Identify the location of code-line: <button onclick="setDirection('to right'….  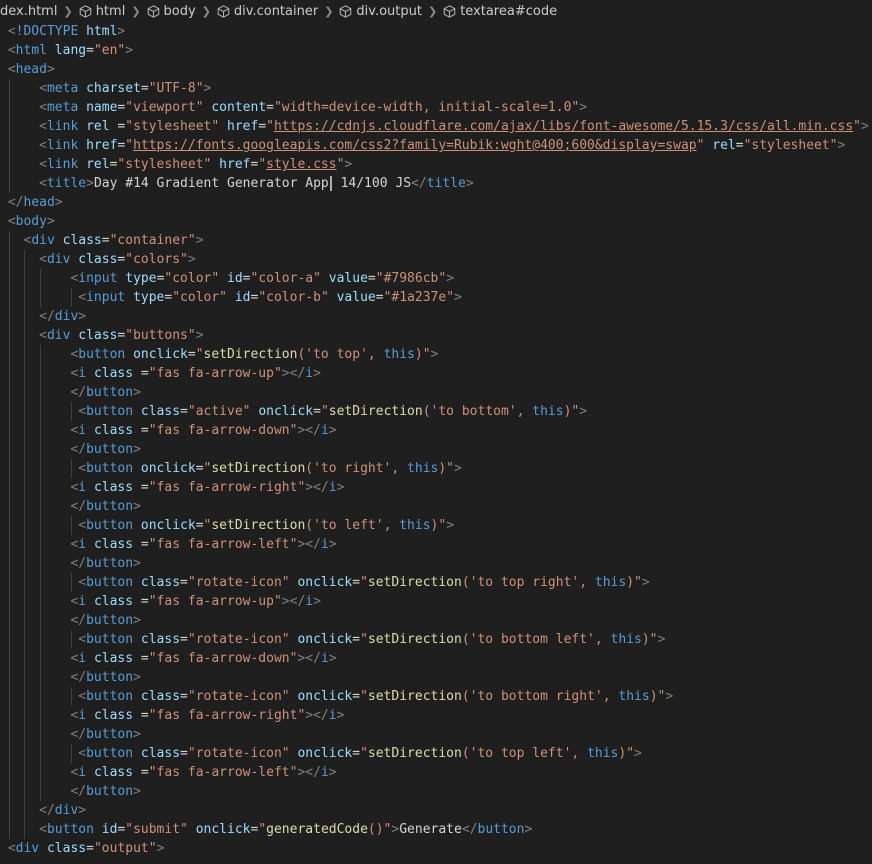
(436, 468).